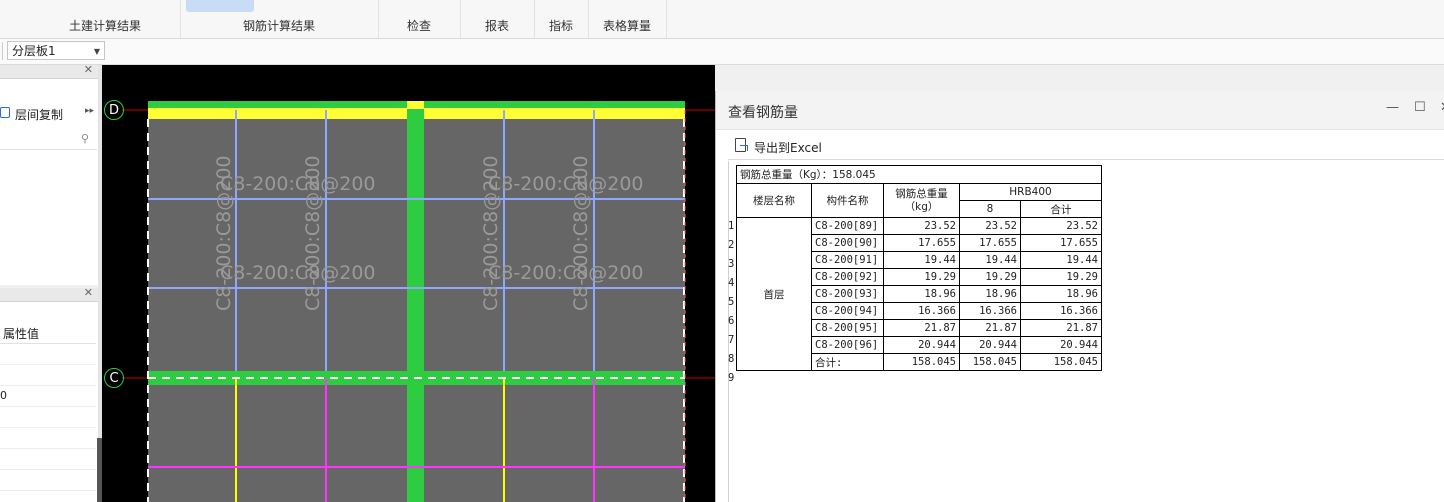 The height and width of the screenshot is (502, 1444). What do you see at coordinates (847, 260) in the screenshot?
I see `member-cell: C8-200[91]` at bounding box center [847, 260].